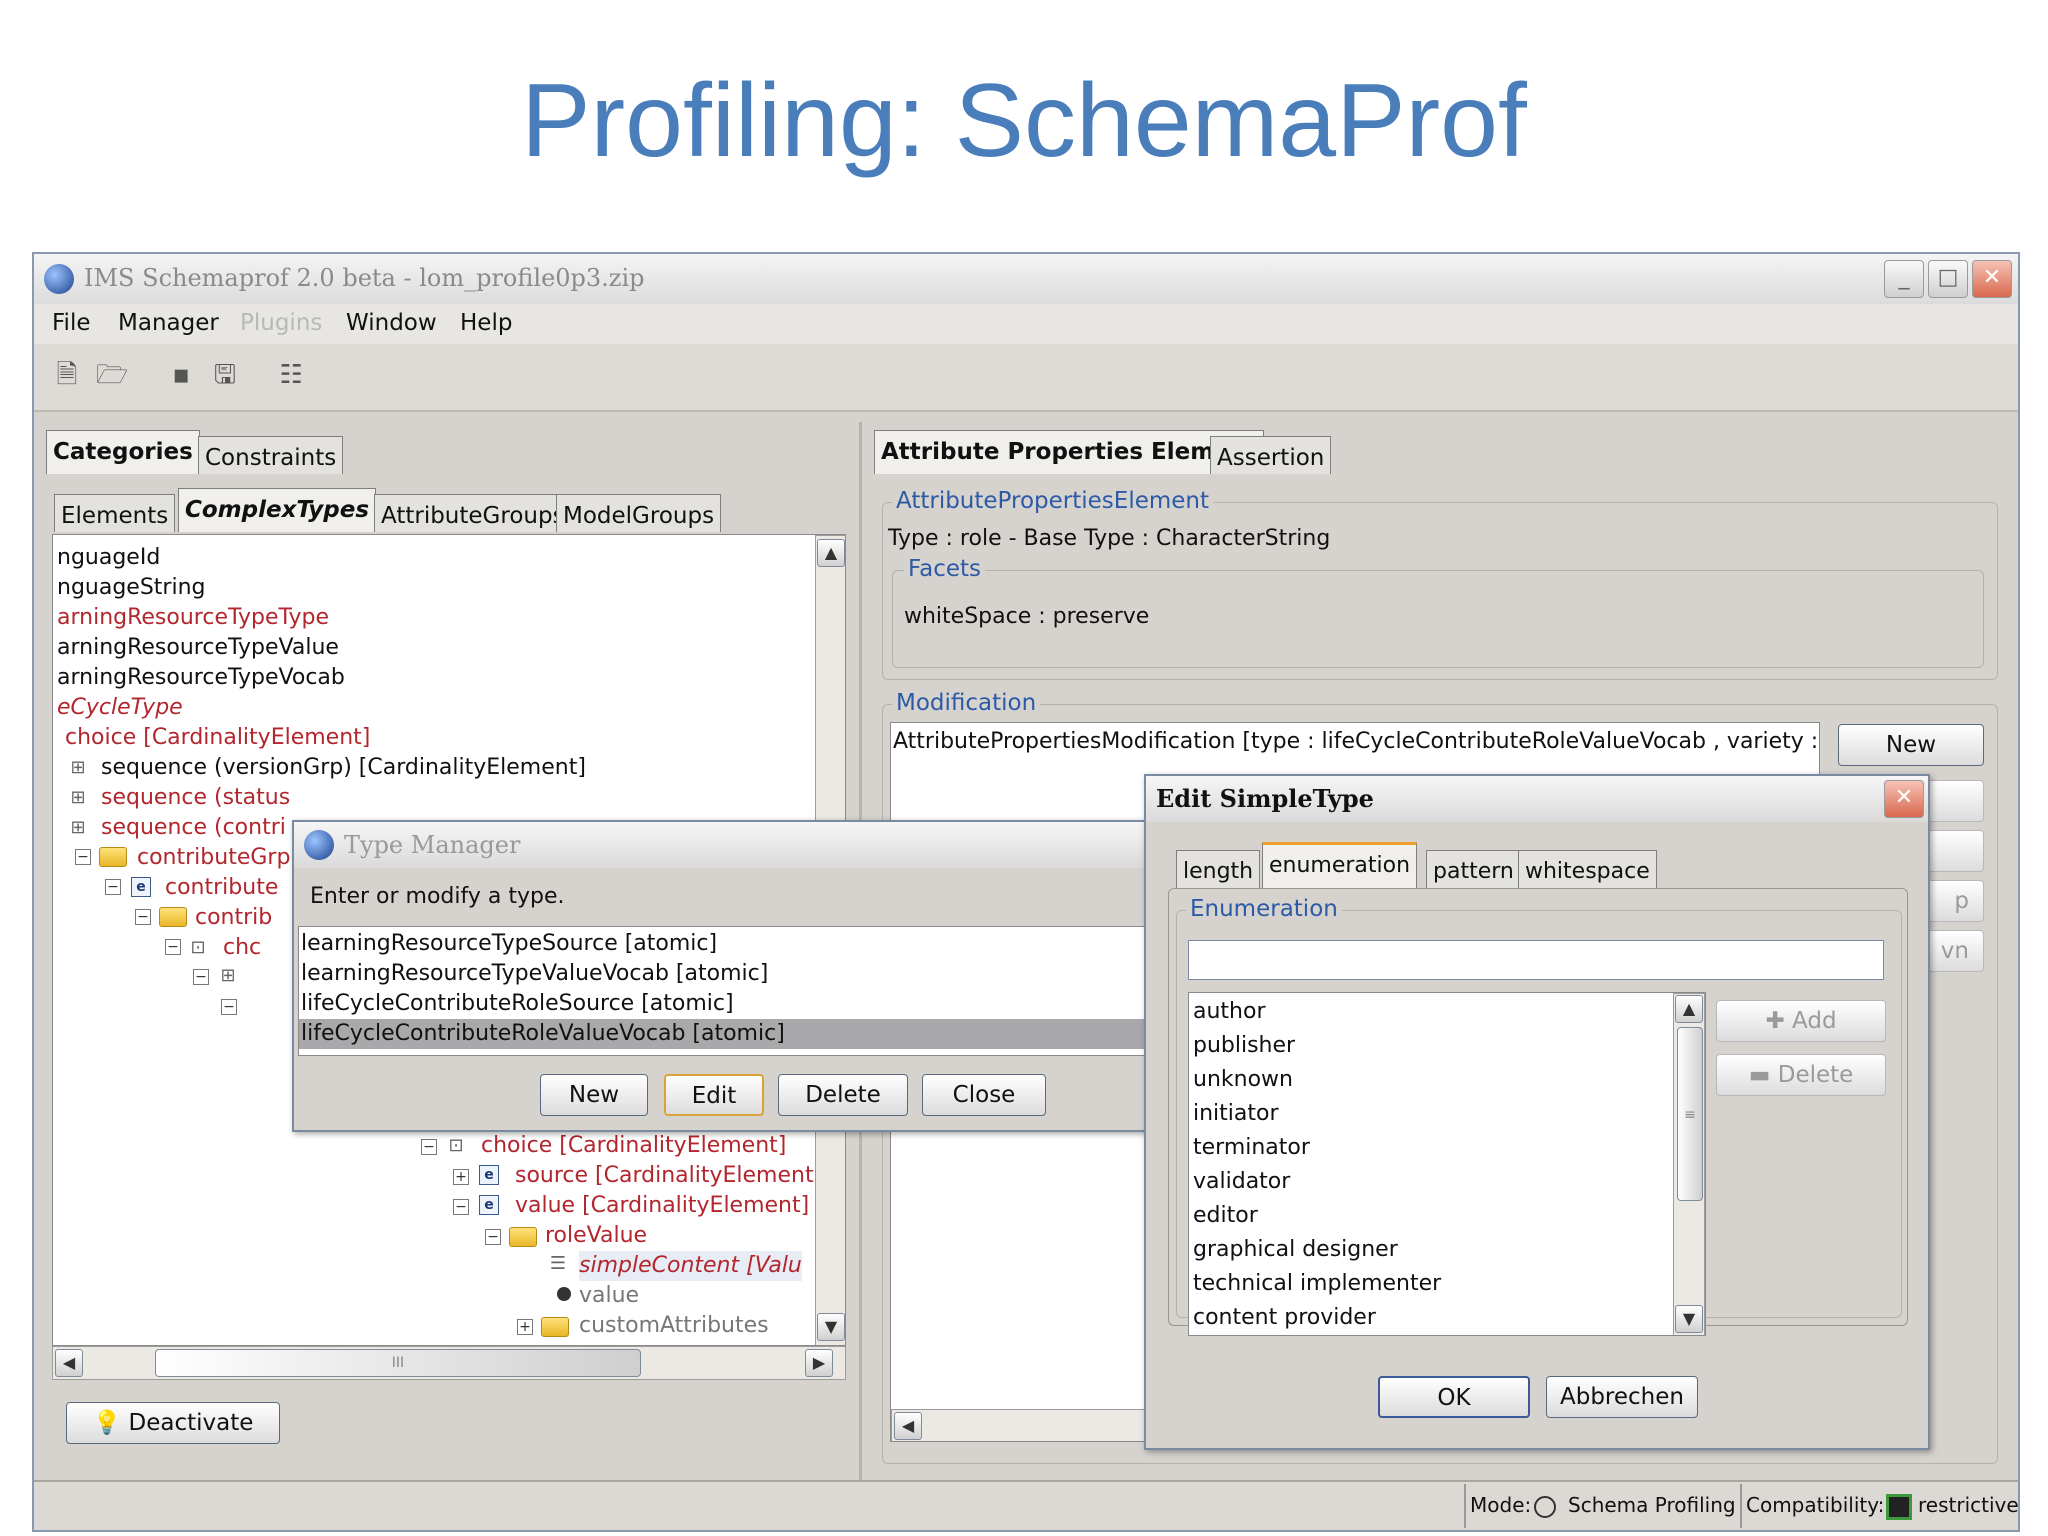 The width and height of the screenshot is (2048, 1536). What do you see at coordinates (201, 678) in the screenshot?
I see `tree-row: arningResourceTypeVocab` at bounding box center [201, 678].